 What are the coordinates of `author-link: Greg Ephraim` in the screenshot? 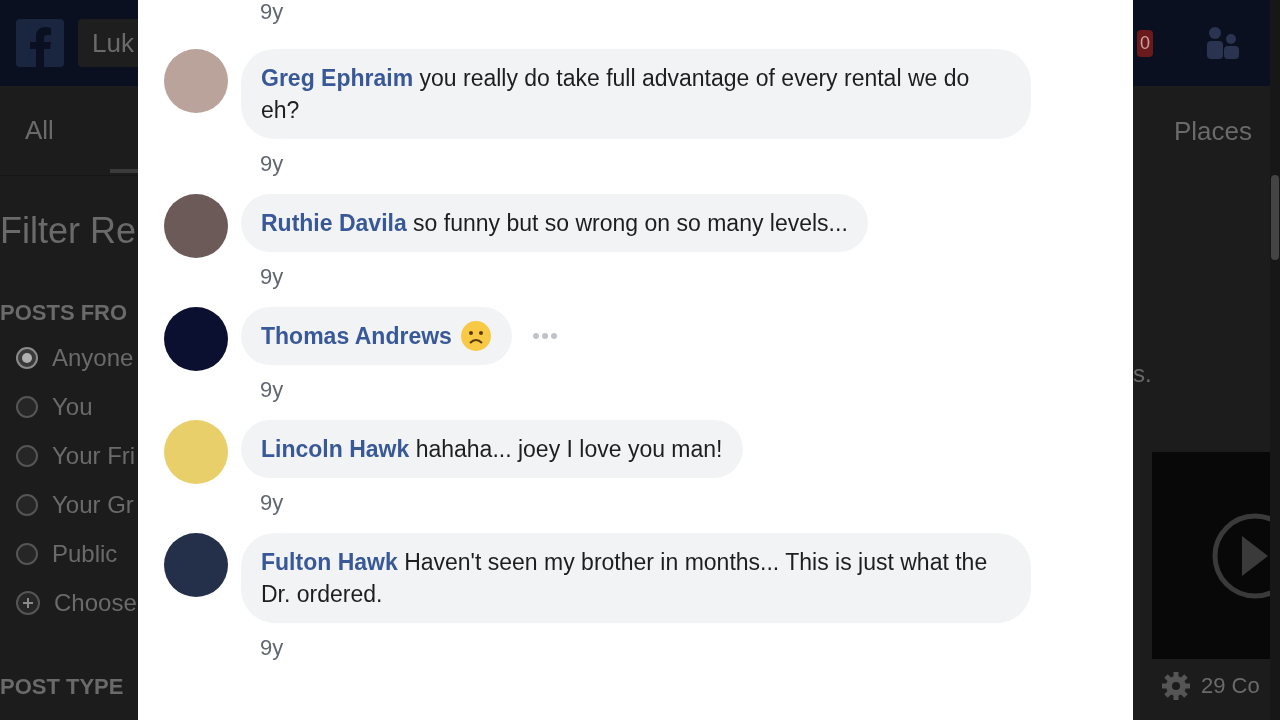 It's located at (337, 78).